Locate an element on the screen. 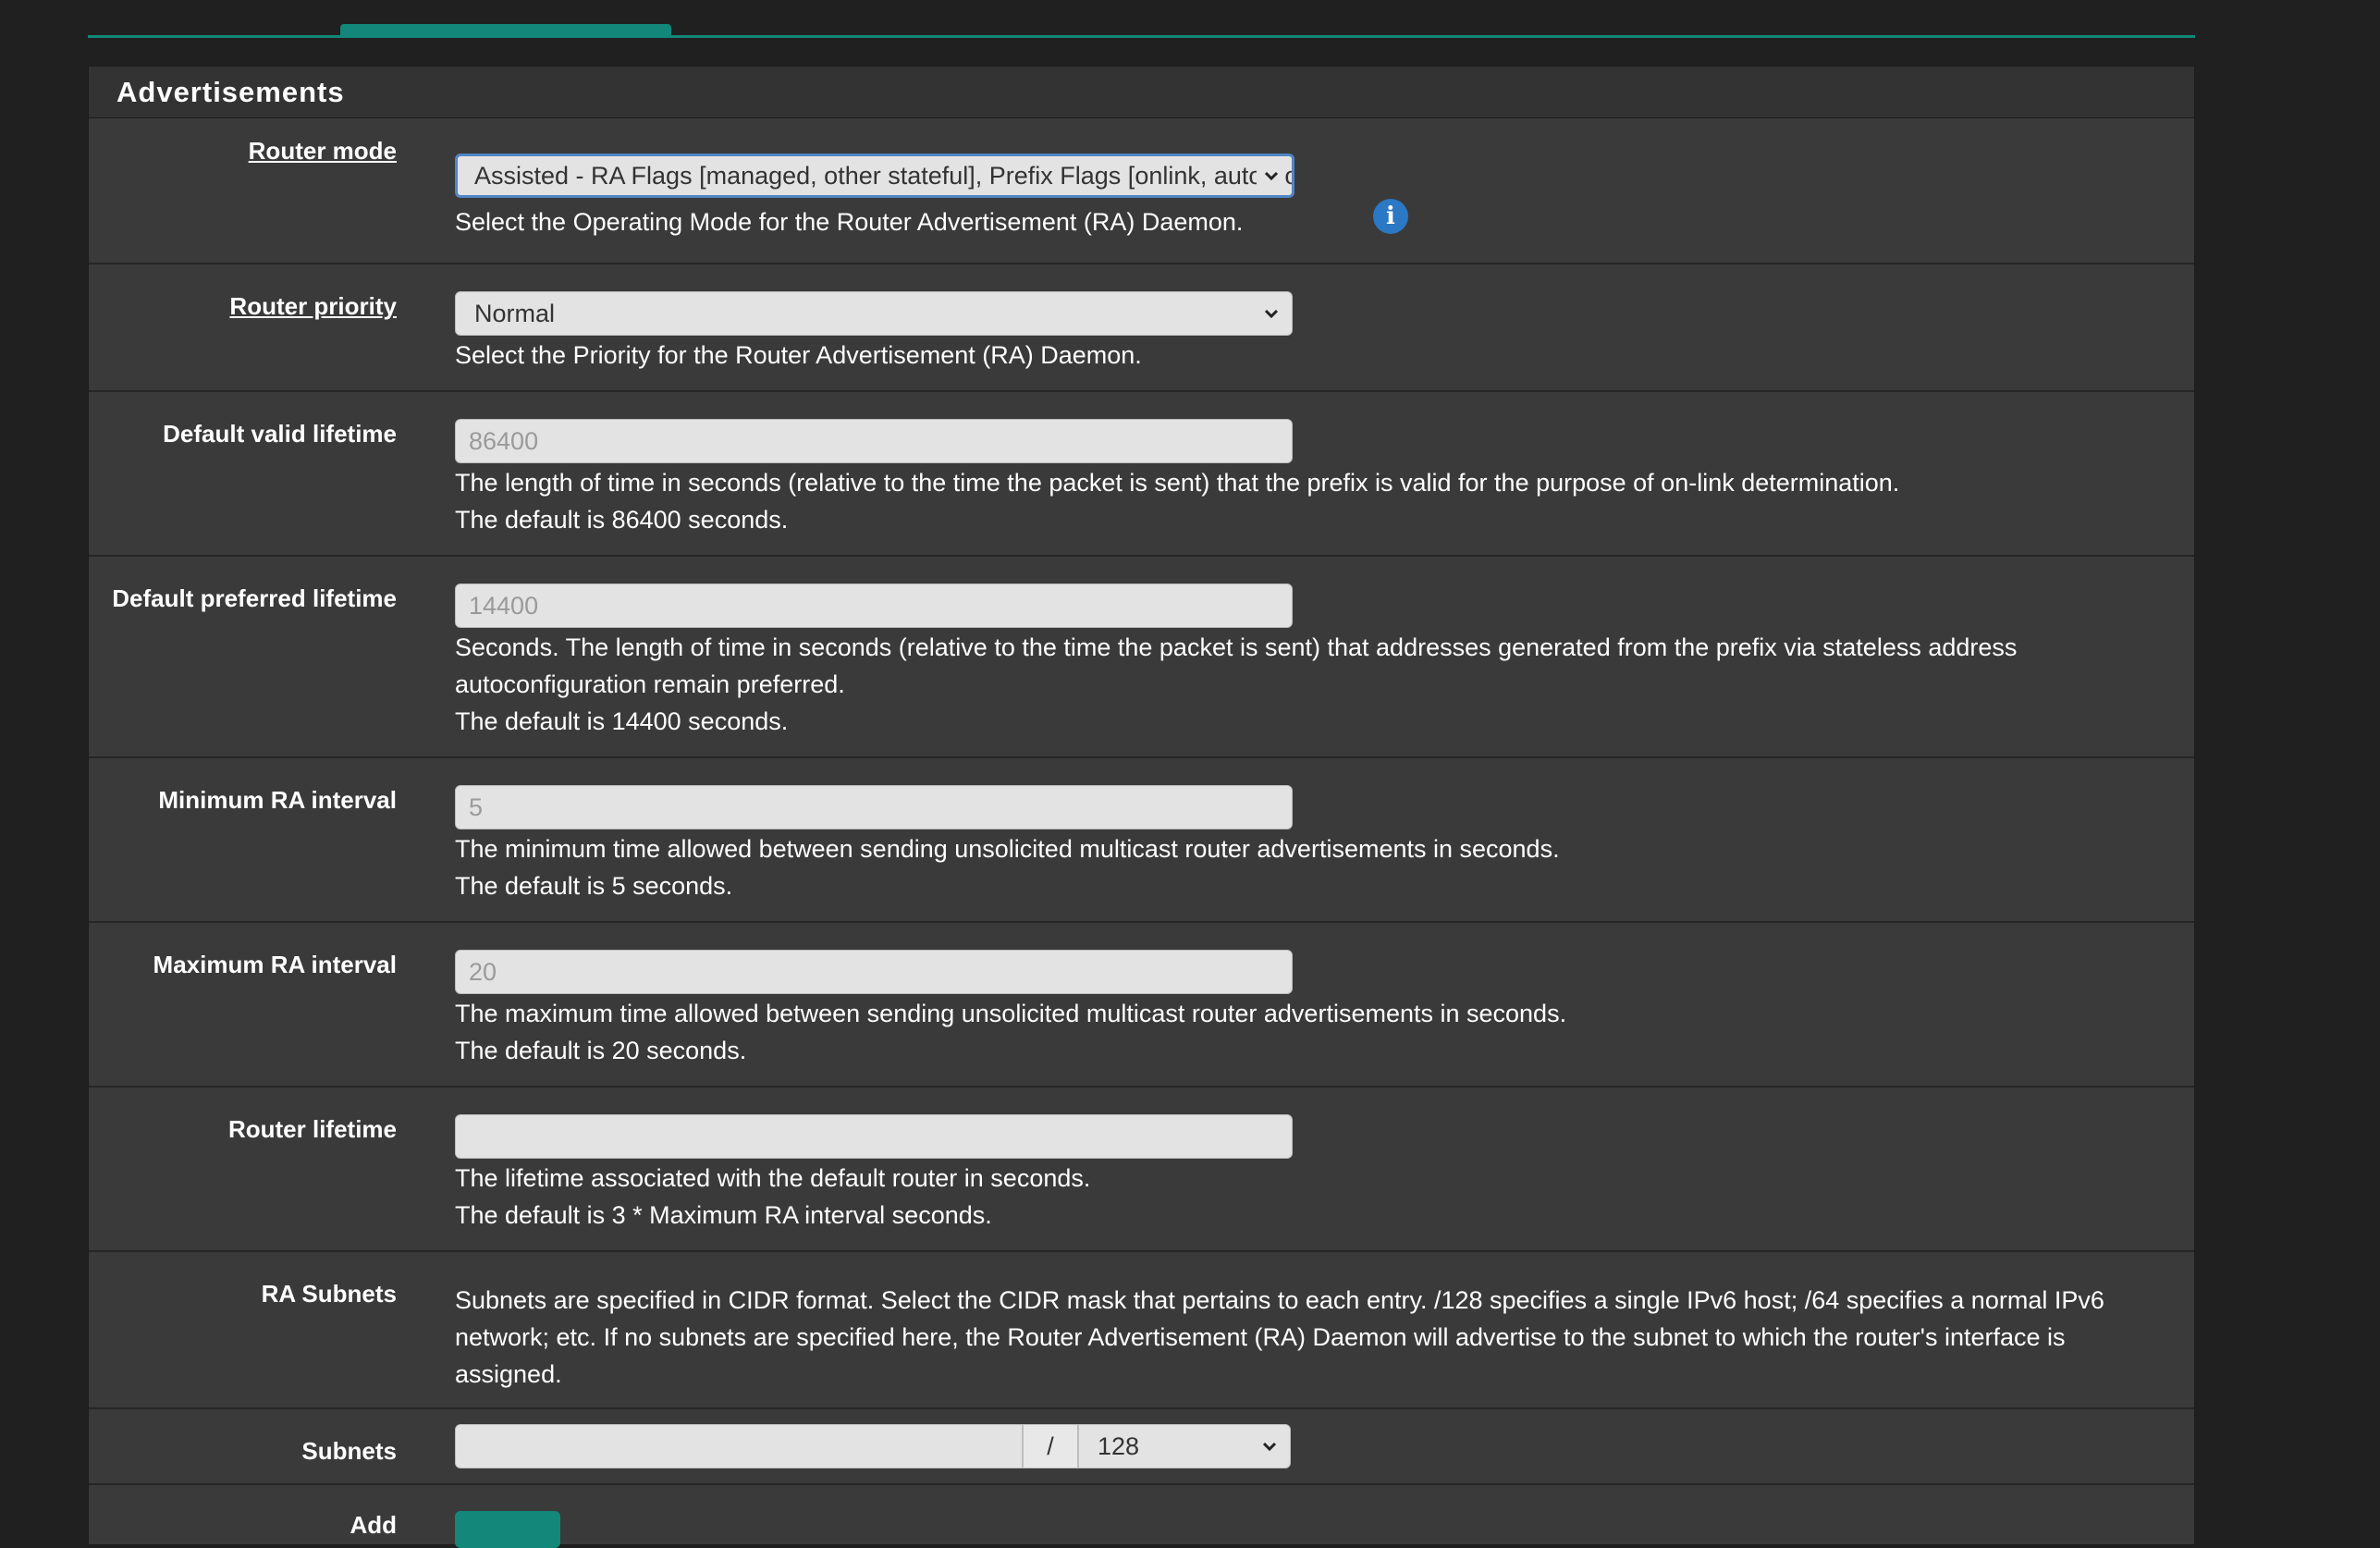 The height and width of the screenshot is (1548, 2380). subnet-address-input is located at coordinates (739, 1446).